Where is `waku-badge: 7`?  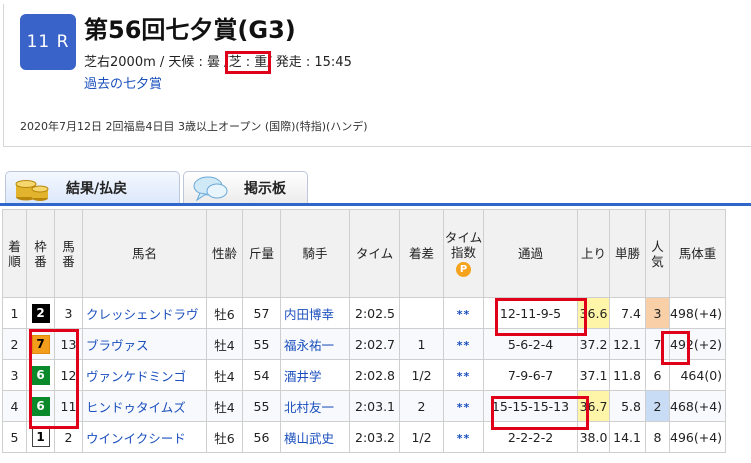
waku-badge: 7 is located at coordinates (40, 344).